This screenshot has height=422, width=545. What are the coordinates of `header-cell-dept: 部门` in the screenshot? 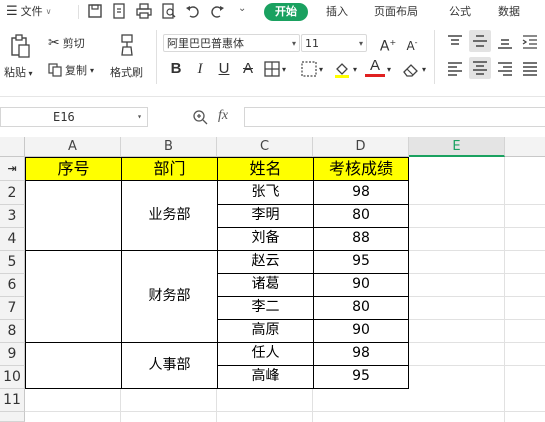 It's located at (169, 169).